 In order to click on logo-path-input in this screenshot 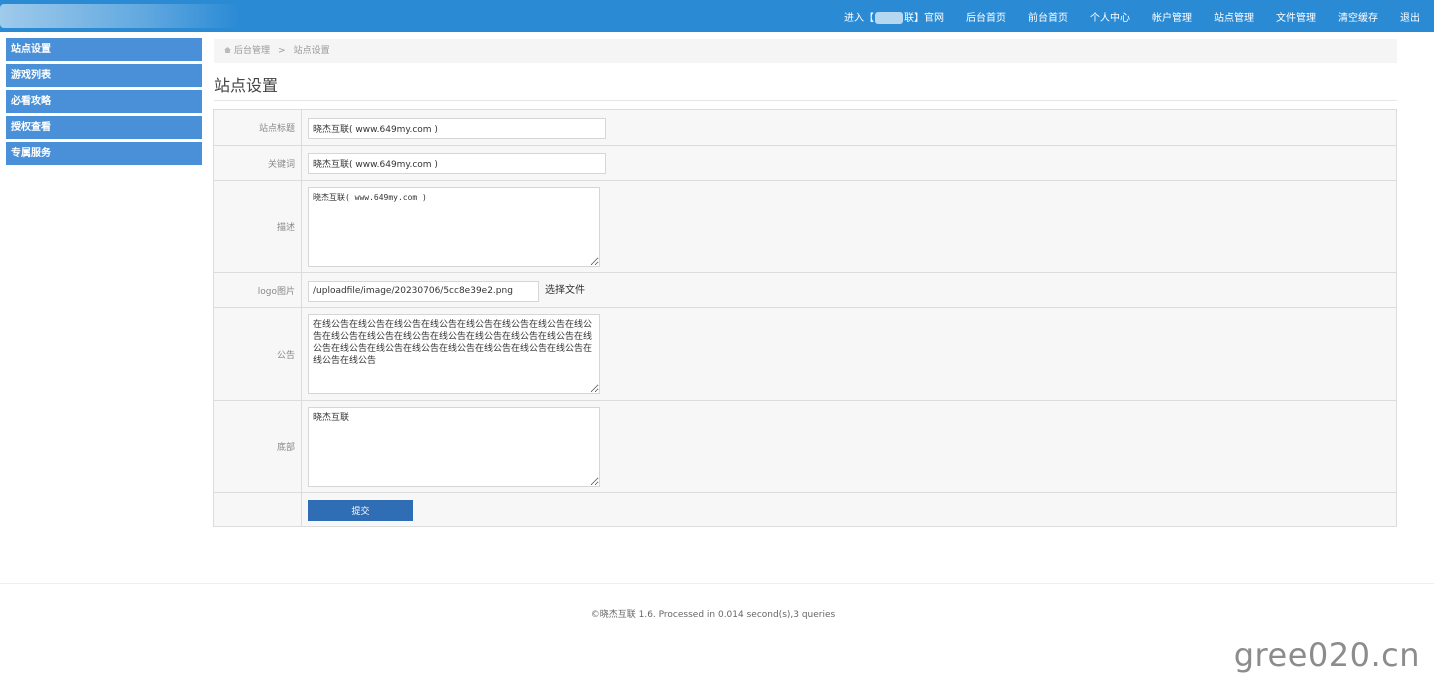, I will do `click(423, 291)`.